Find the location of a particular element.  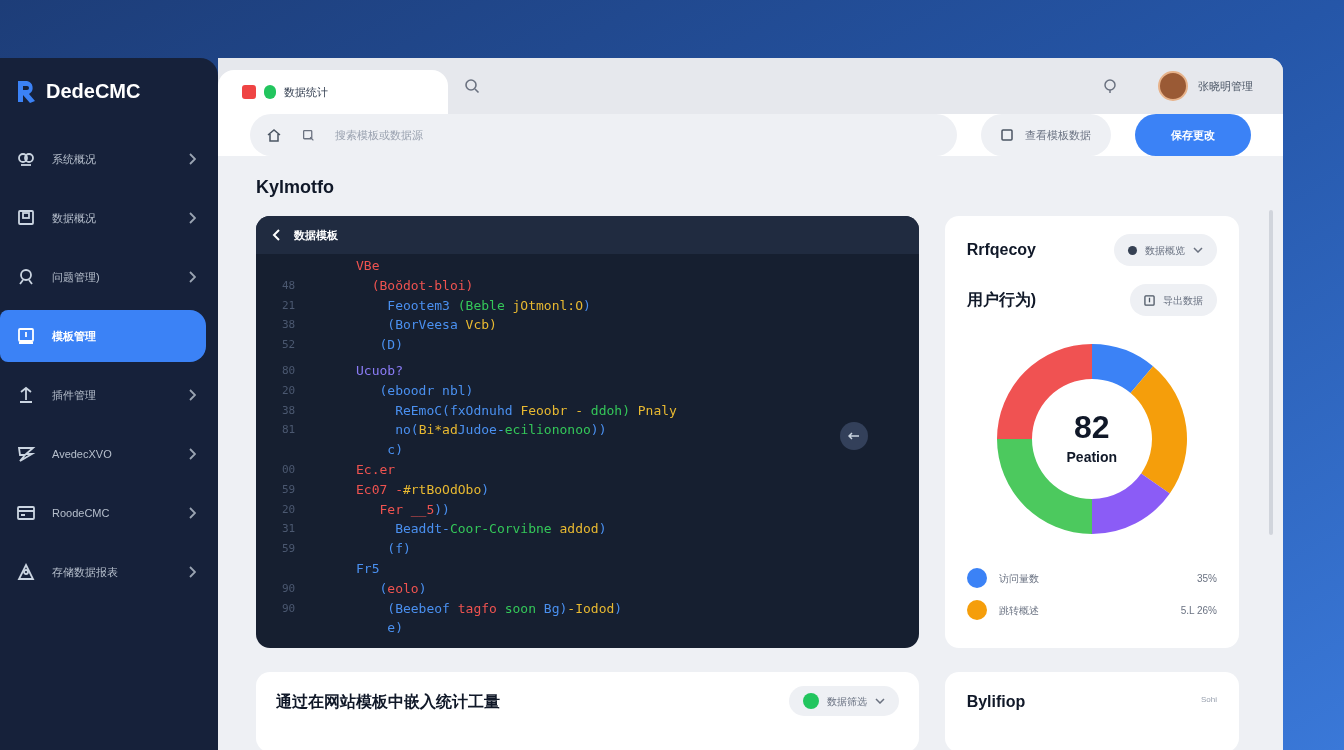

center-label: Peation is located at coordinates (1092, 457).